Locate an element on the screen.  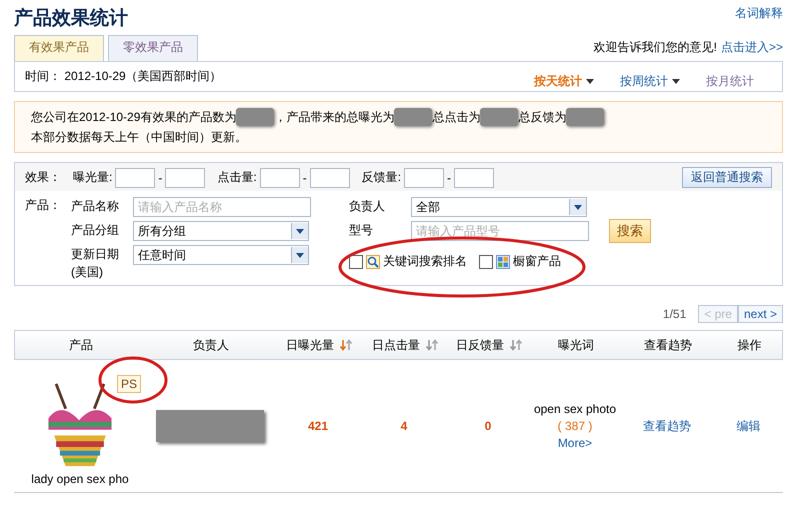
grid-icon is located at coordinates (503, 261).